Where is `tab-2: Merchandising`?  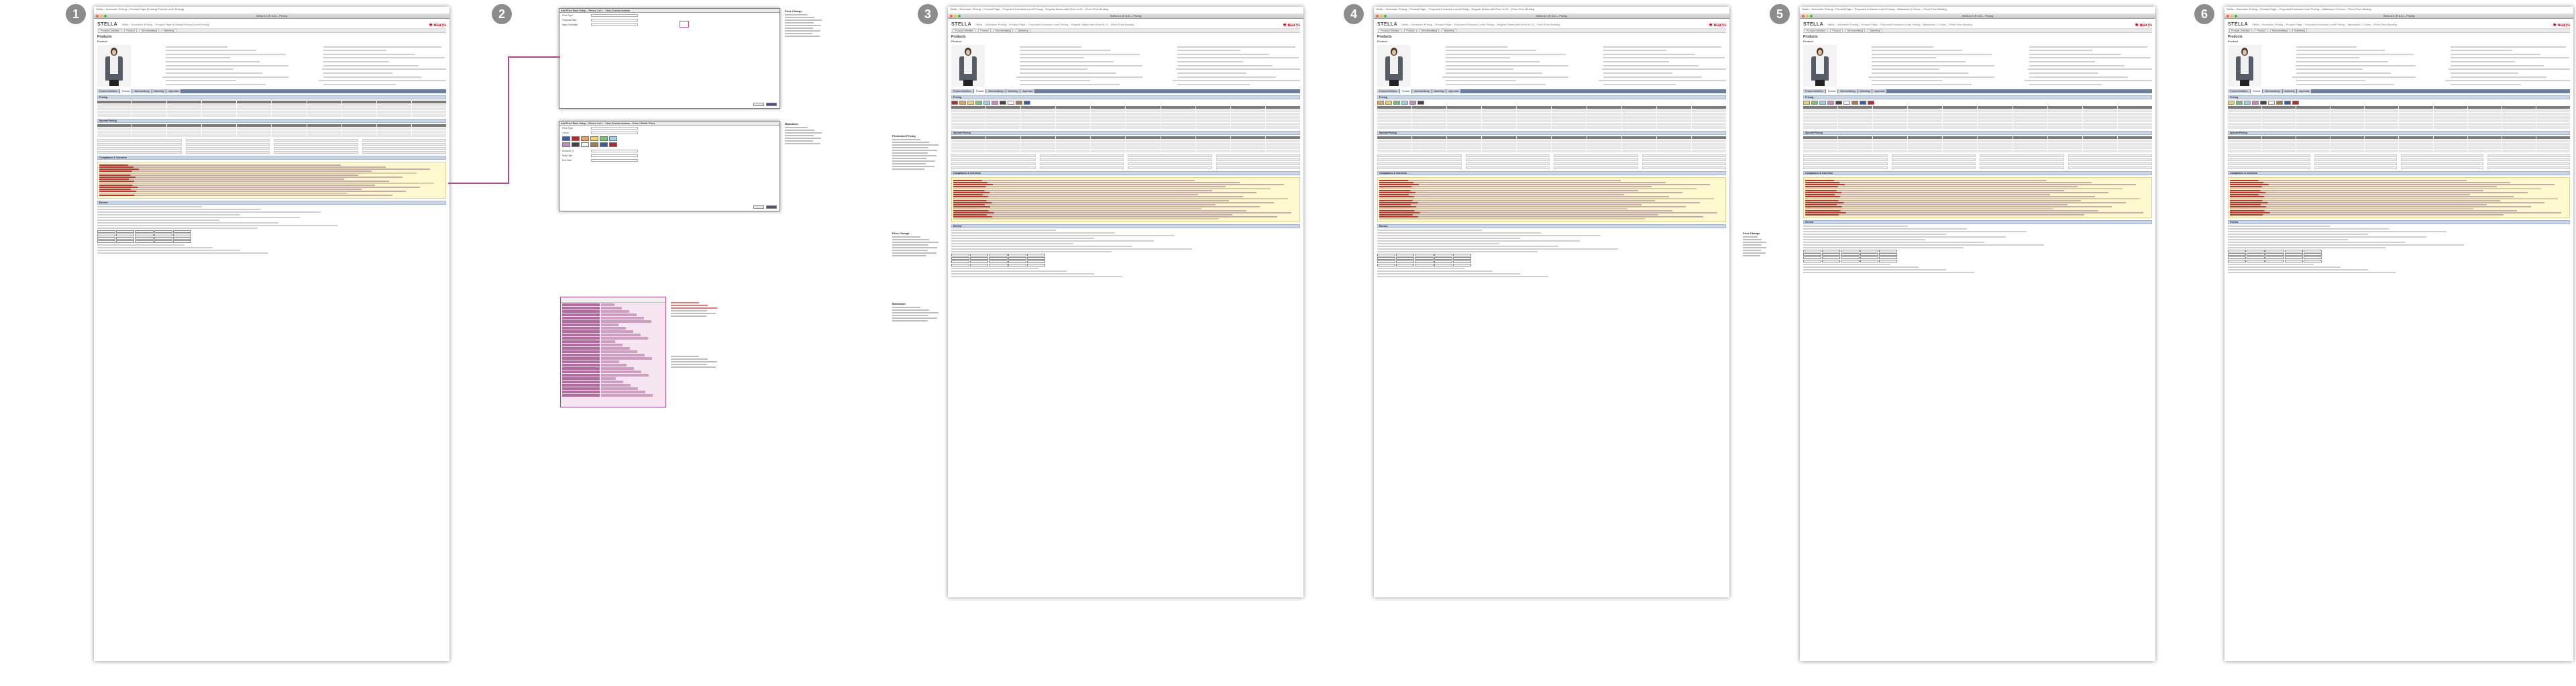 tab-2: Merchandising is located at coordinates (142, 91).